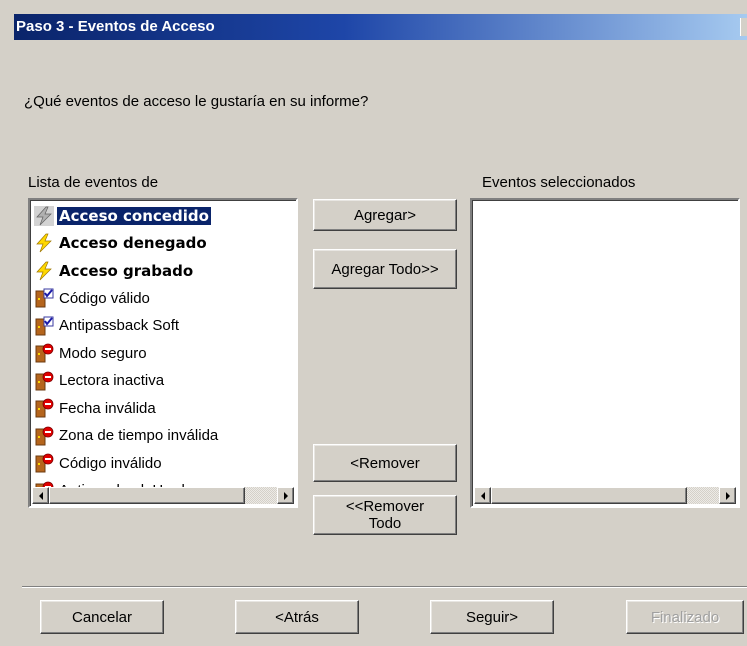 Image resolution: width=747 pixels, height=646 pixels. What do you see at coordinates (297, 617) in the screenshot?
I see `back-button: <Atrás` at bounding box center [297, 617].